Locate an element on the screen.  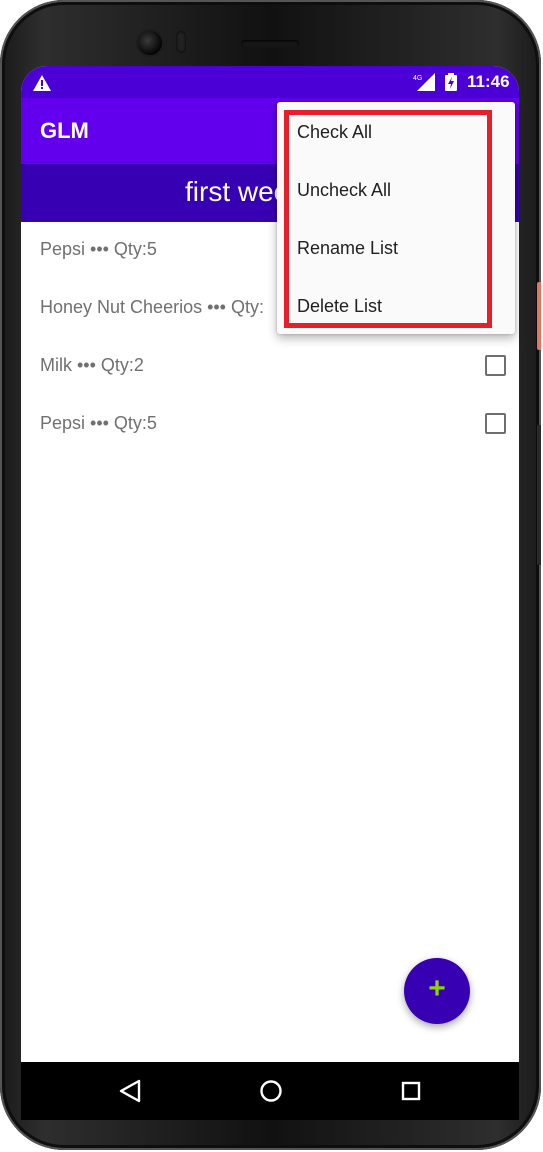
menu-highlight-box is located at coordinates (388, 219).